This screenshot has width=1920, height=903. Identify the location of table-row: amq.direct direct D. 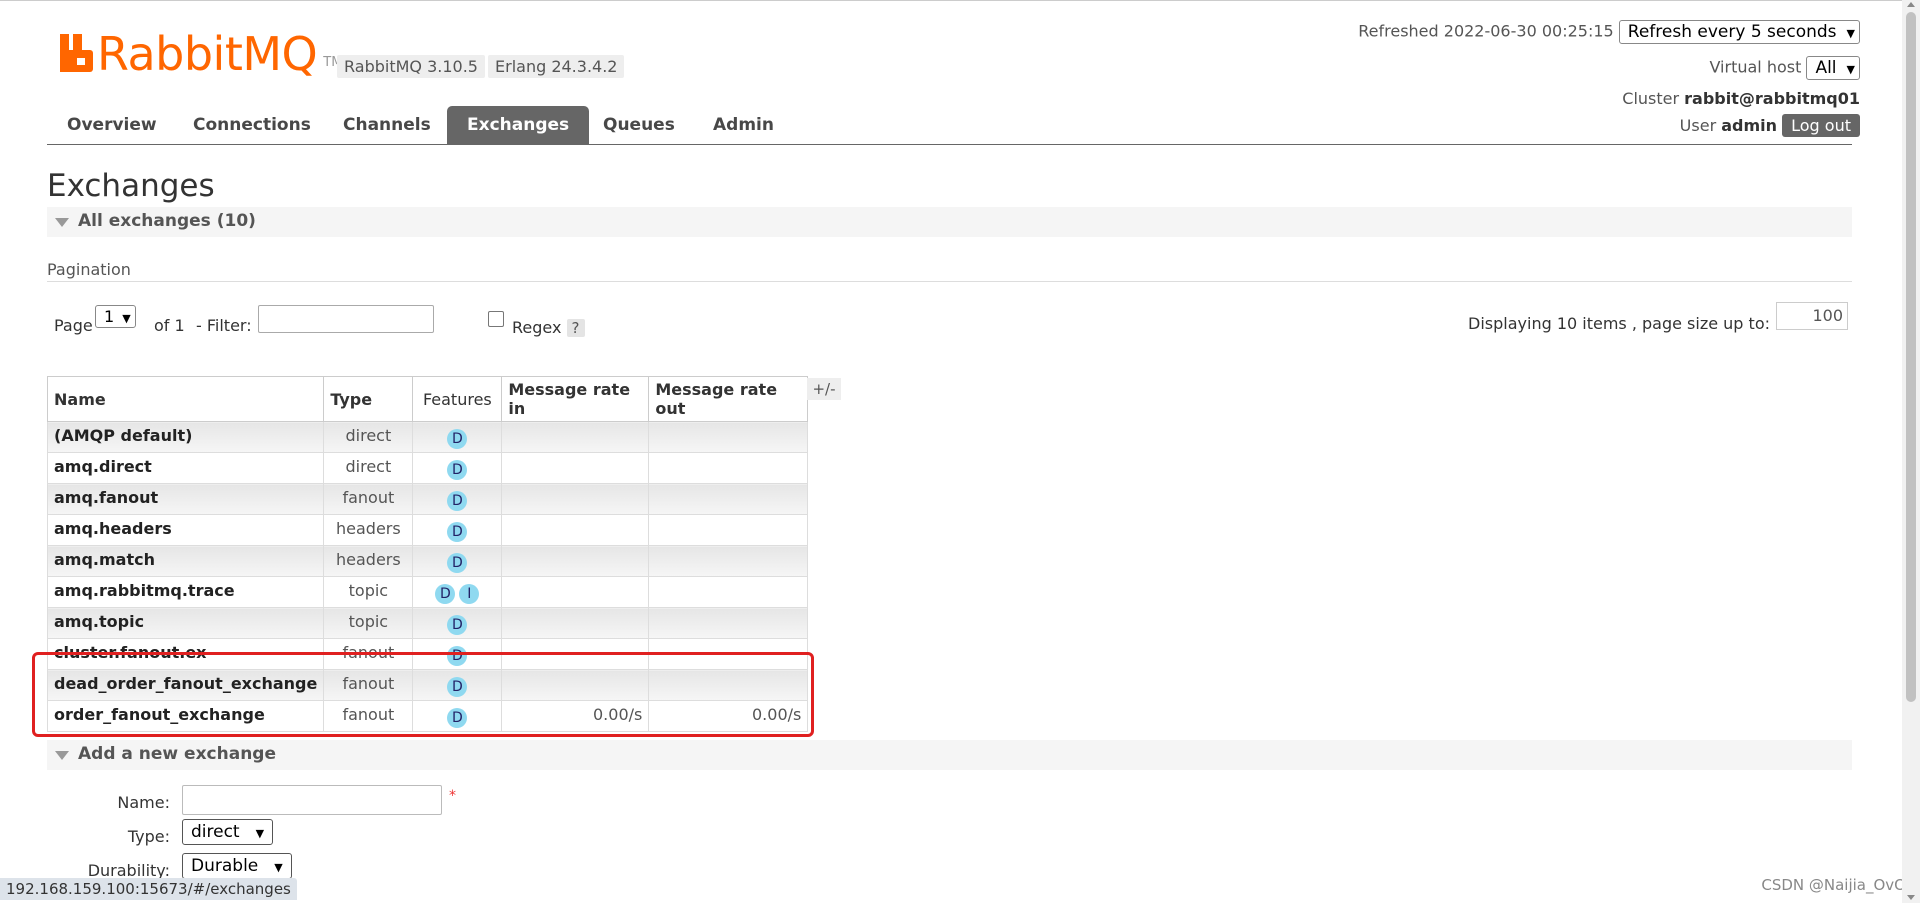
(427, 468).